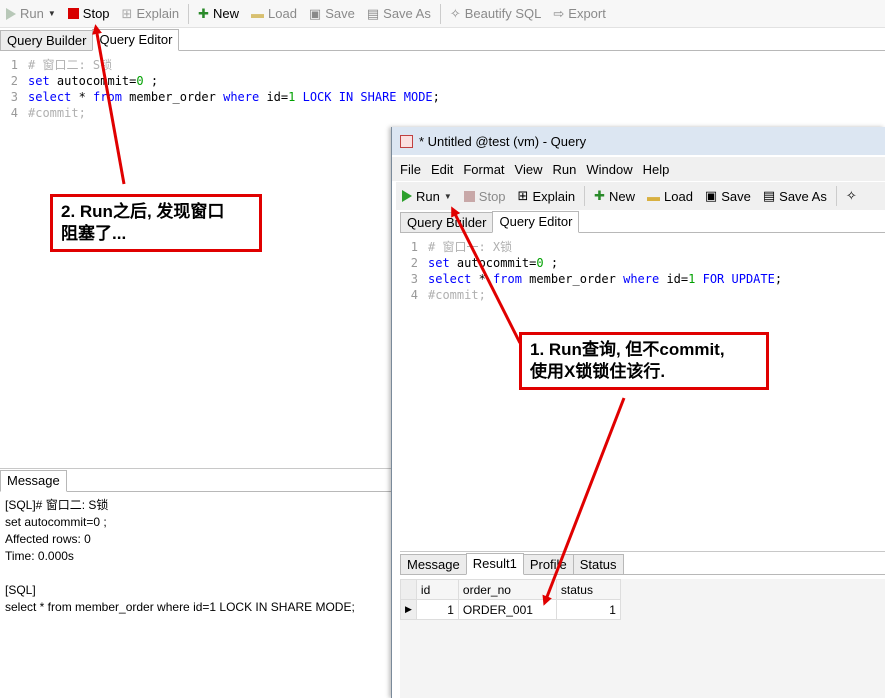 Image resolution: width=885 pixels, height=698 pixels. I want to click on arrow-to-back-stop, so click(109, 104).